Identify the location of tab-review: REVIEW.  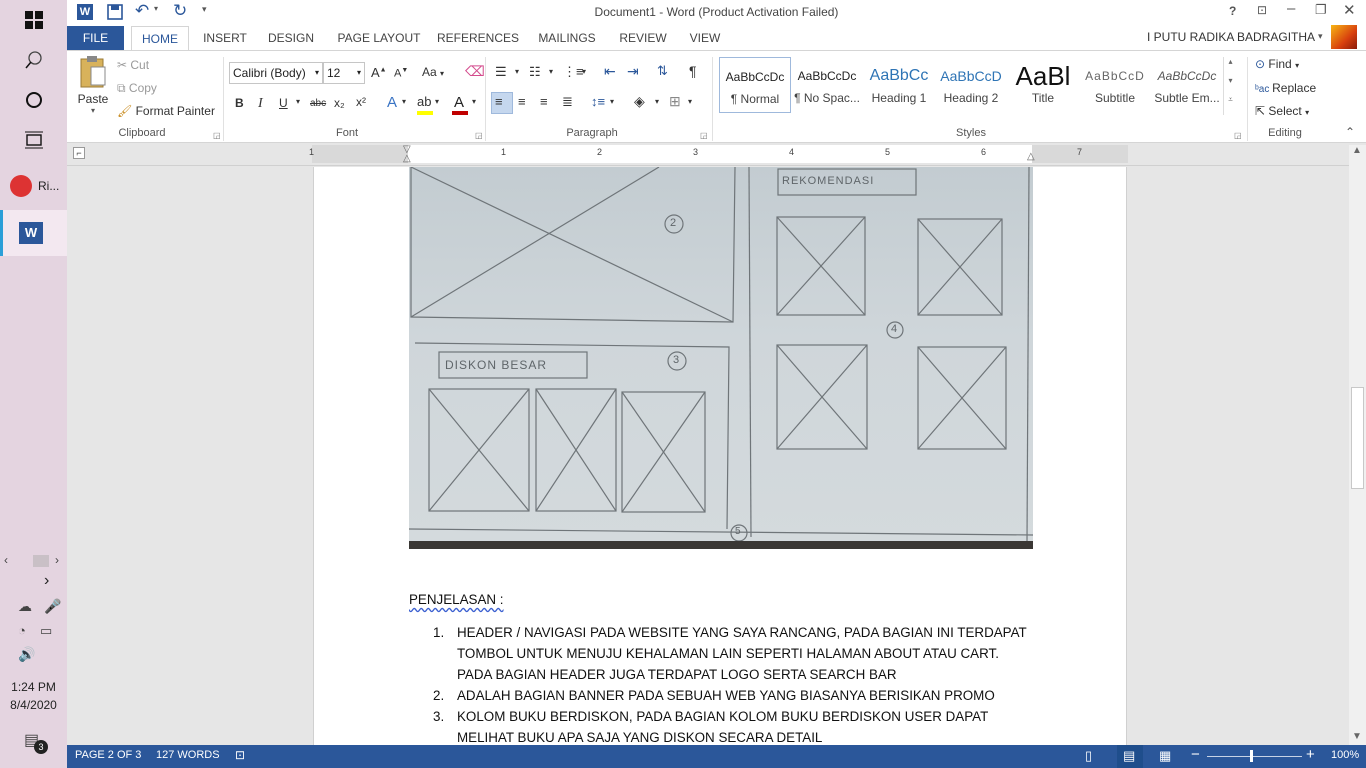
(643, 38).